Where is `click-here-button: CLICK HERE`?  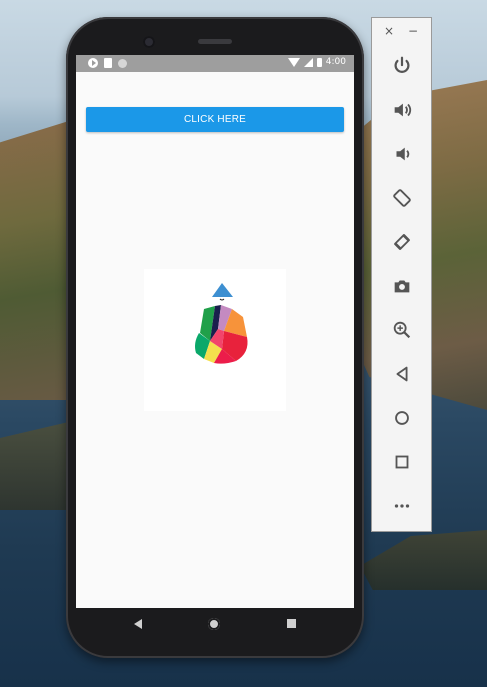 click-here-button: CLICK HERE is located at coordinates (215, 119).